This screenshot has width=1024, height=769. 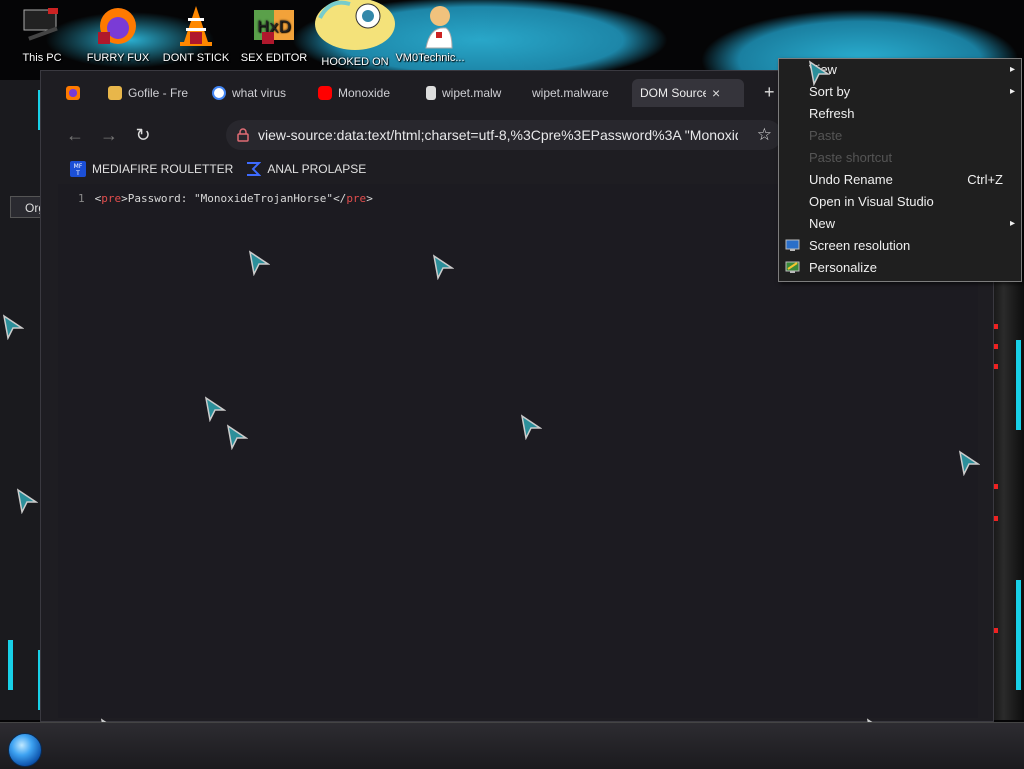 I want to click on window-frame-decoration, so click(x=1007, y=500).